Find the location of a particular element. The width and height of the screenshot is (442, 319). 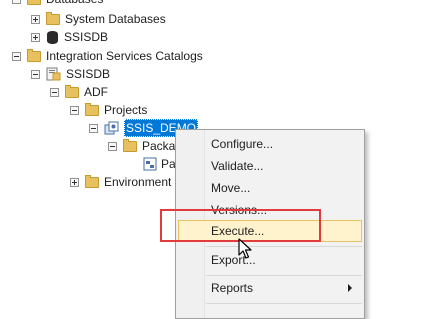

tree-node-ssisdb-catalog: SSISDB is located at coordinates (70, 74).